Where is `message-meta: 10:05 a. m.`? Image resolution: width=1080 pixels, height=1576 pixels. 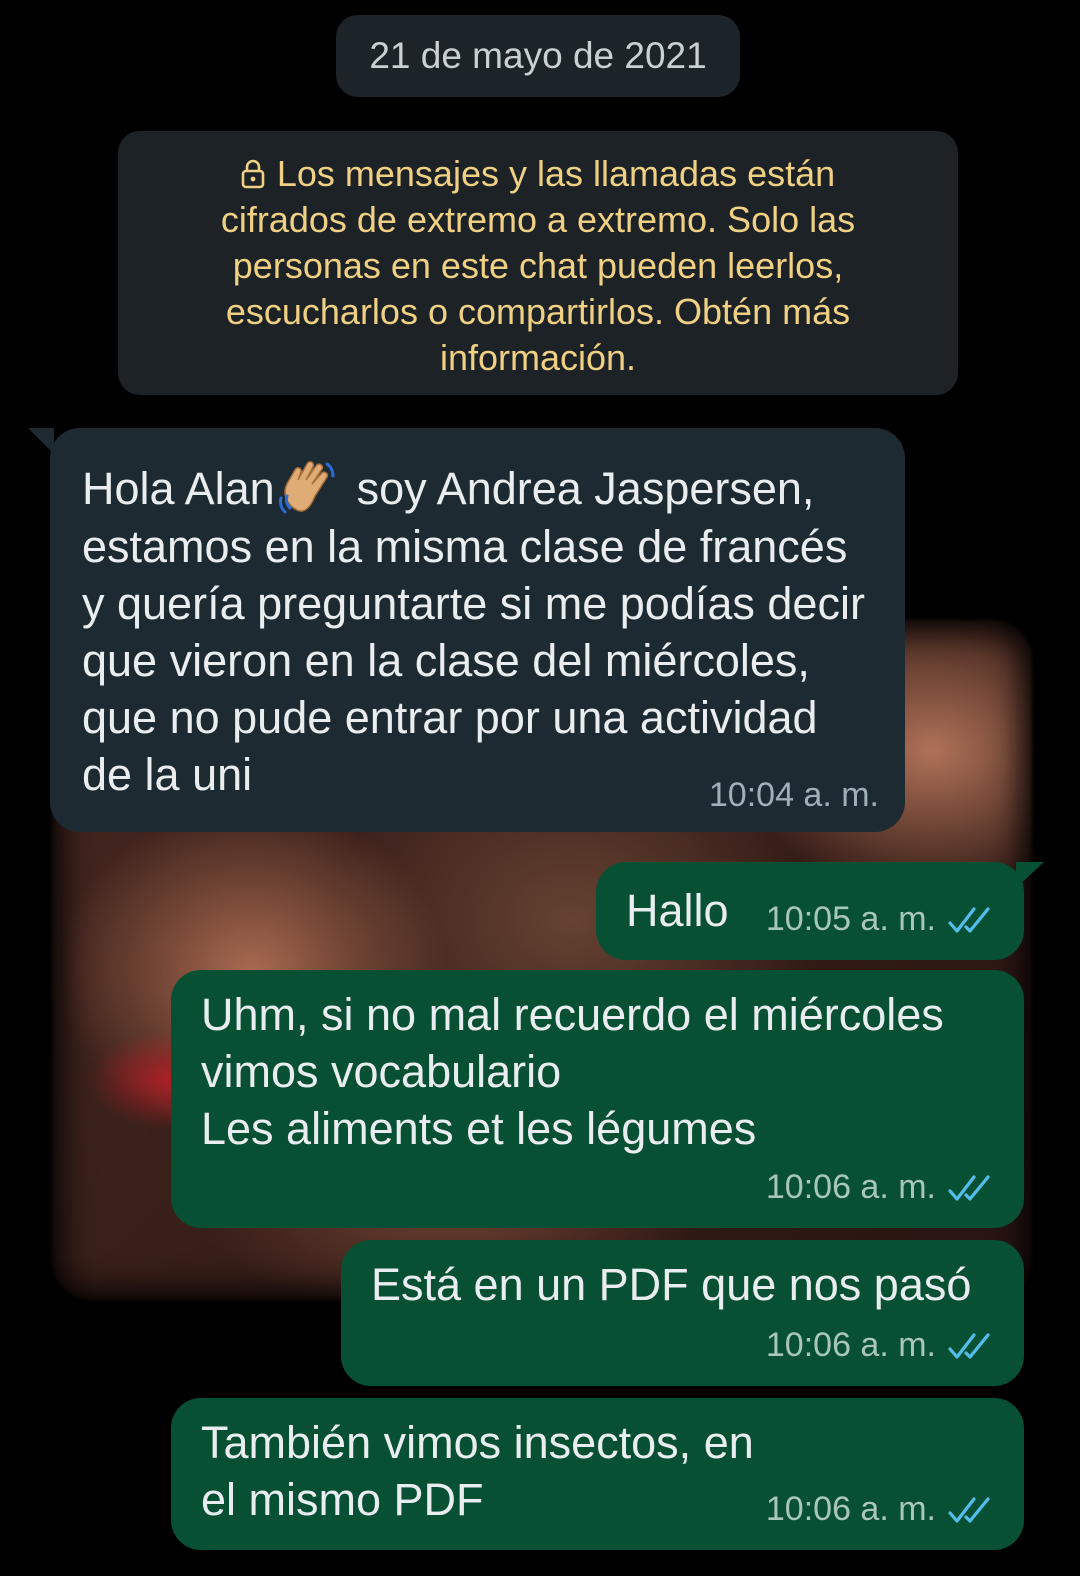
message-meta: 10:05 a. m. is located at coordinates (882, 919).